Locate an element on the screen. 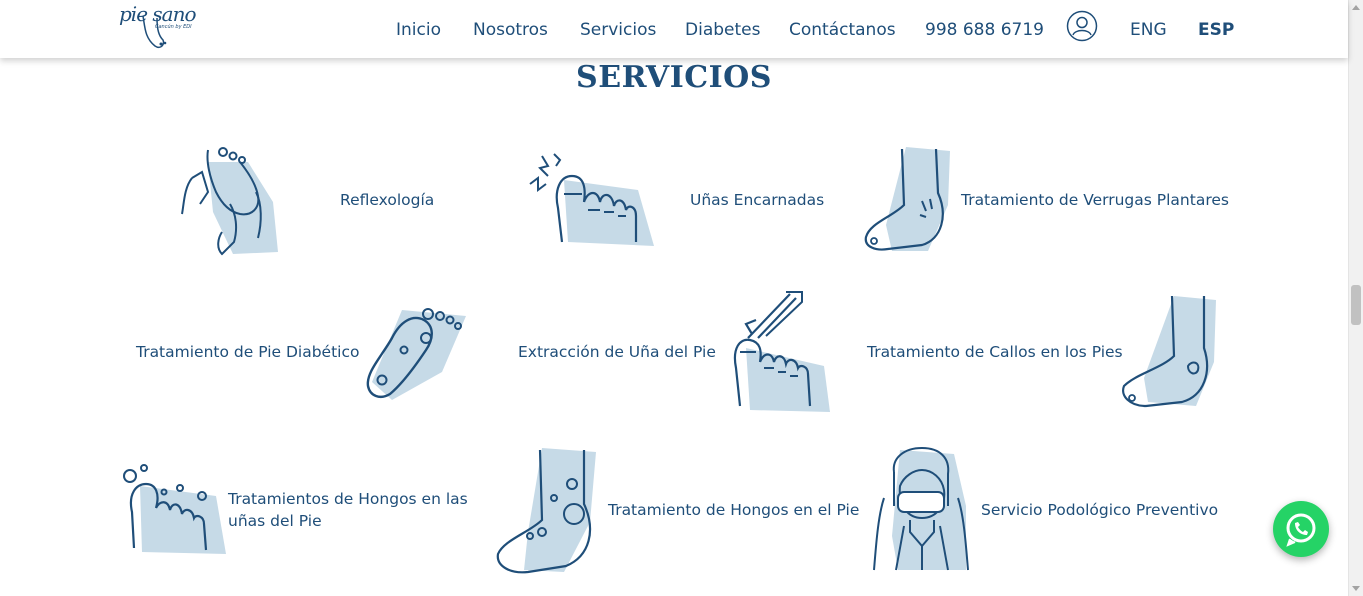 This screenshot has width=1363, height=596. service-label: Uñas Encarnadas is located at coordinates (757, 200).